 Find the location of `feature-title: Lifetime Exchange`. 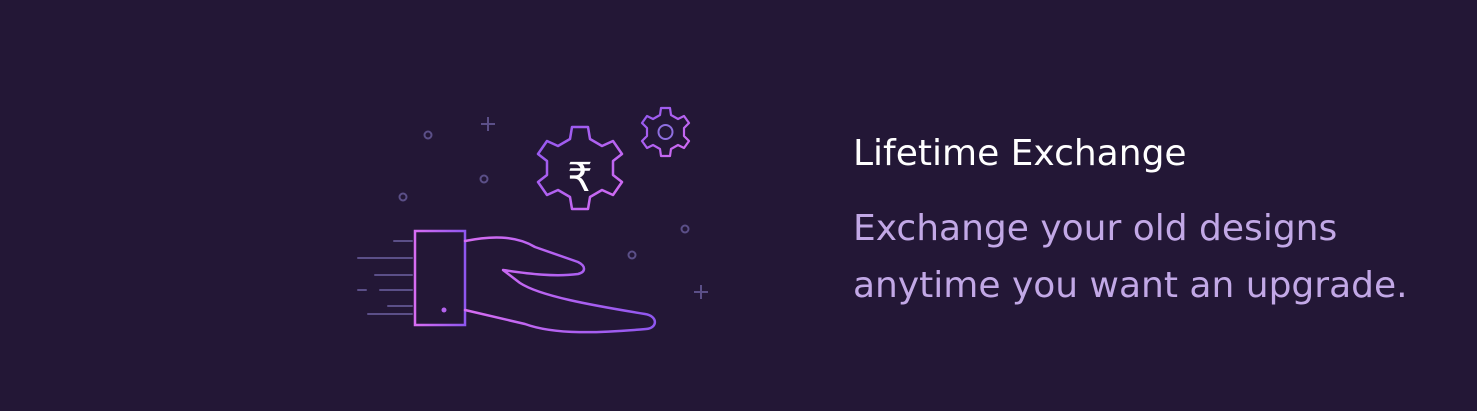

feature-title: Lifetime Exchange is located at coordinates (1020, 153).